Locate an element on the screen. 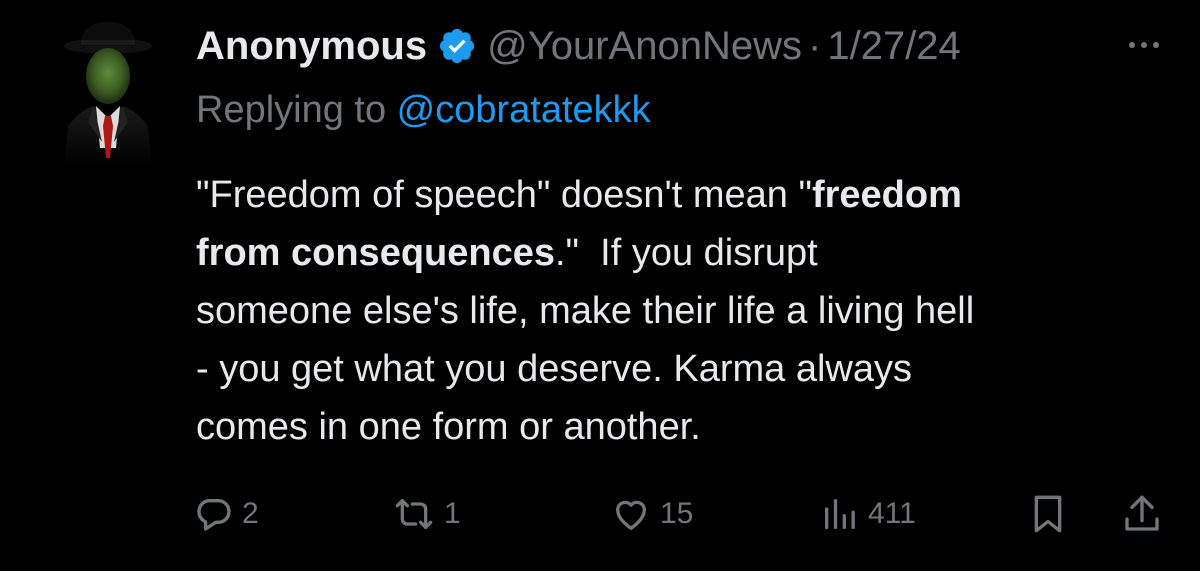 The height and width of the screenshot is (571, 1200). reply-icon is located at coordinates (214, 515).